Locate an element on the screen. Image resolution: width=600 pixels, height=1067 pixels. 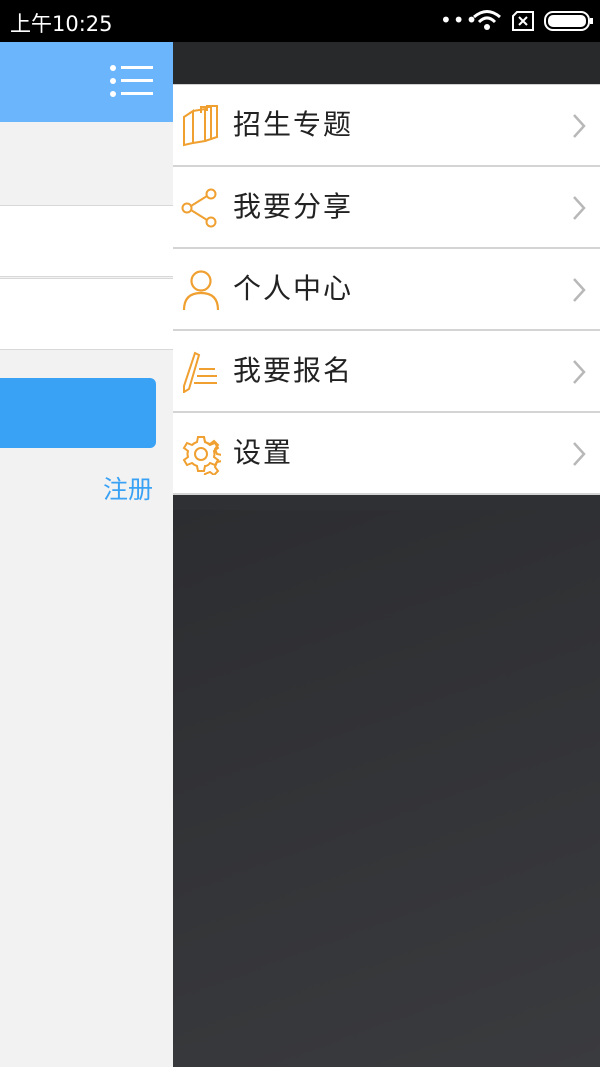
books-icon is located at coordinates (200, 126).